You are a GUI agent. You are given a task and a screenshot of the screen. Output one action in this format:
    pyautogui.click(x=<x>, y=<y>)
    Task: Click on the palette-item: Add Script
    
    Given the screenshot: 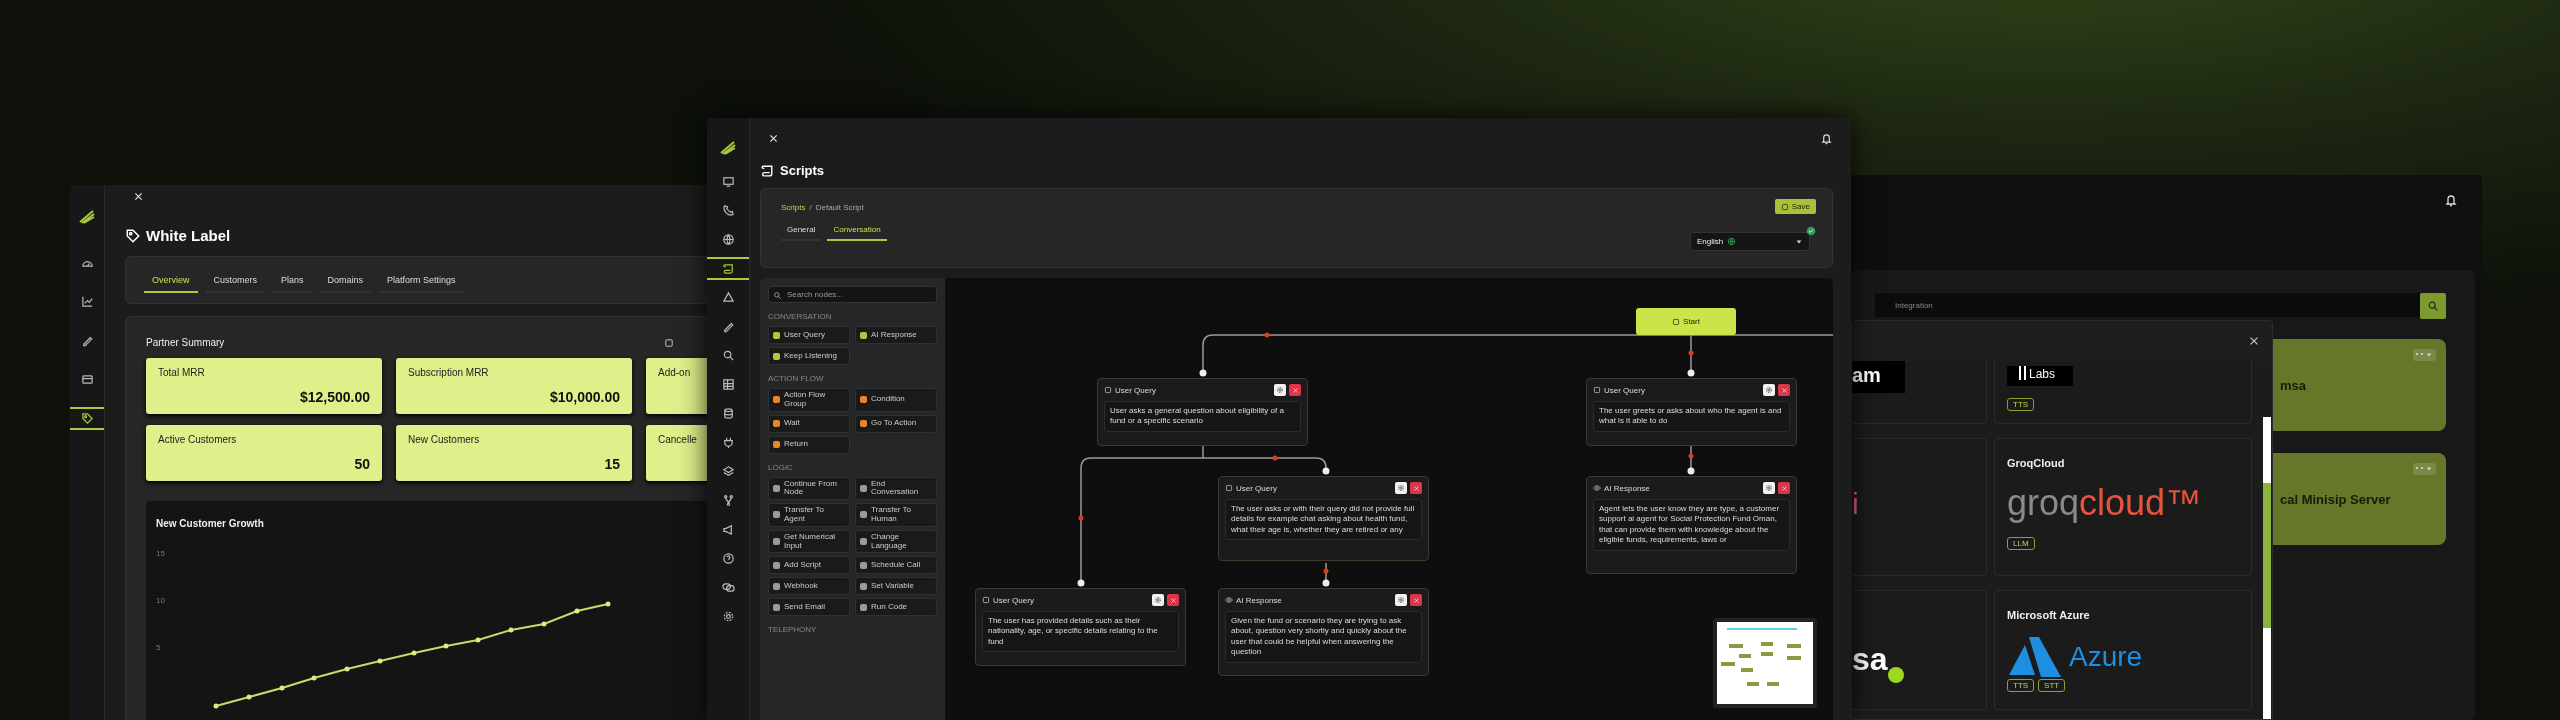 What is the action you would take?
    pyautogui.click(x=809, y=565)
    